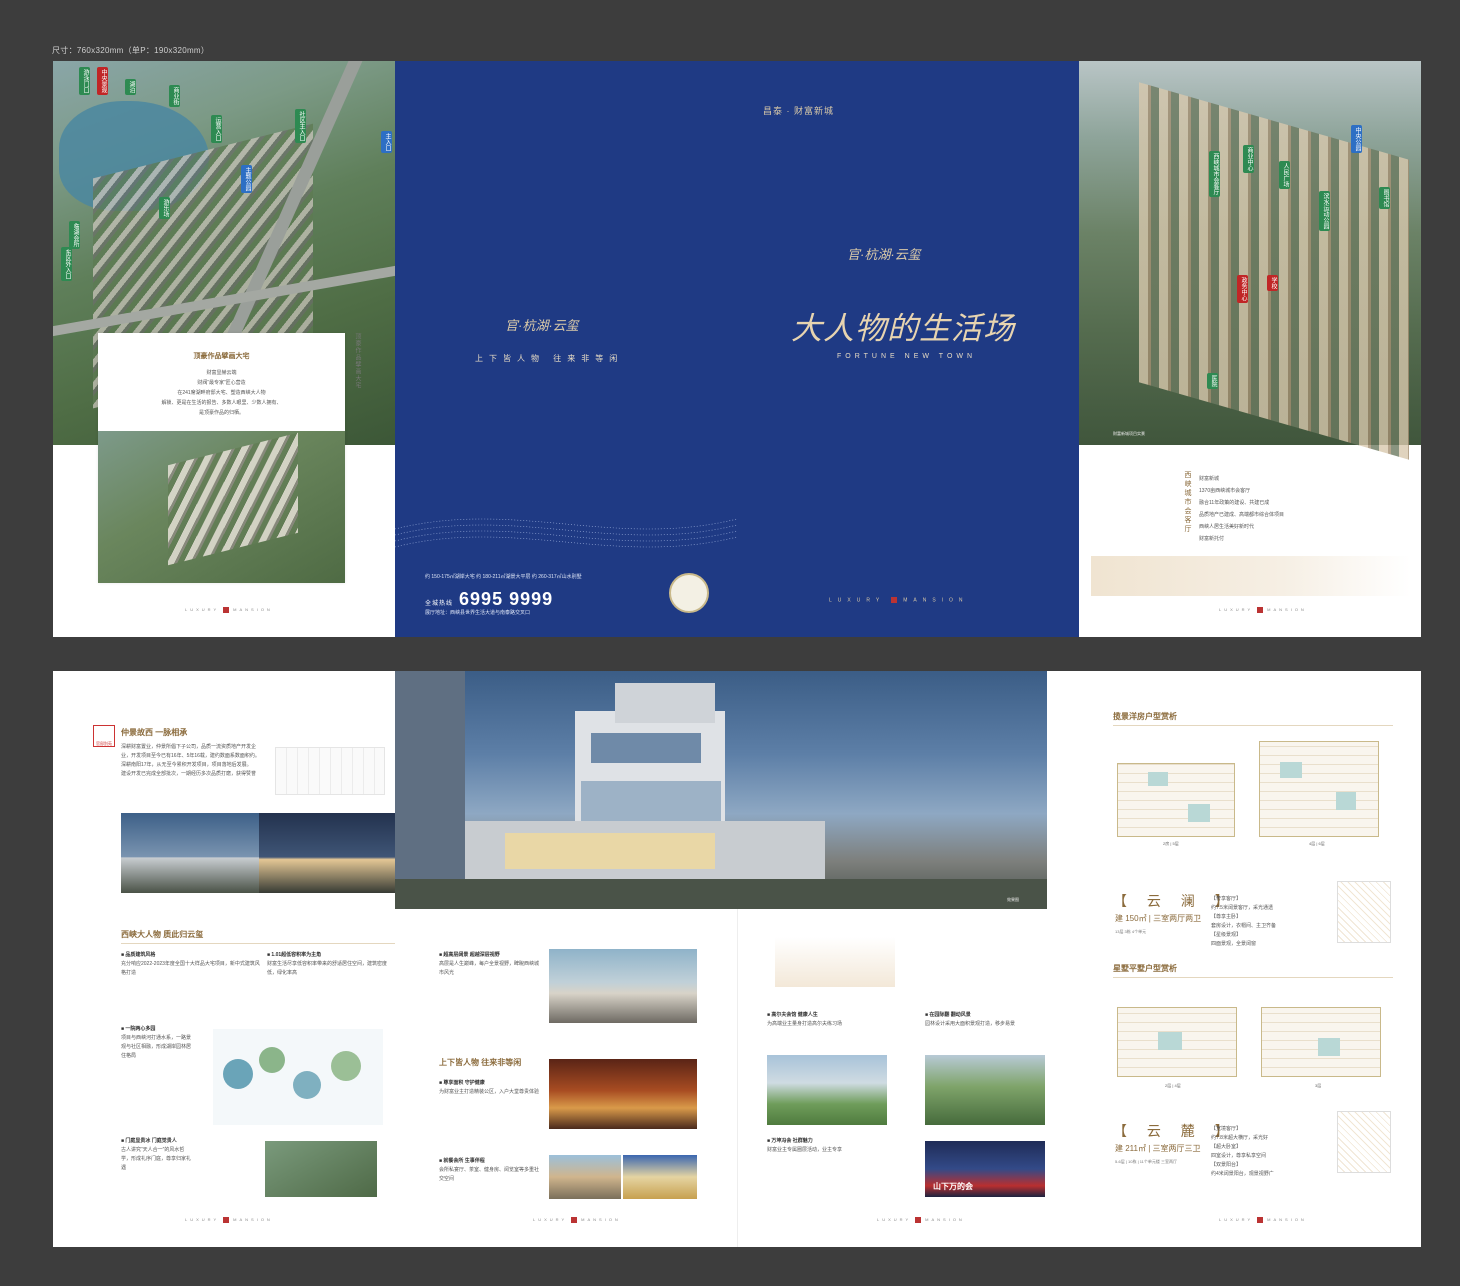  Describe the element at coordinates (221, 403) in the screenshot. I see `card-line: 解锁、更是在生活的报告、多数人眼里、少数人拥有、` at that location.